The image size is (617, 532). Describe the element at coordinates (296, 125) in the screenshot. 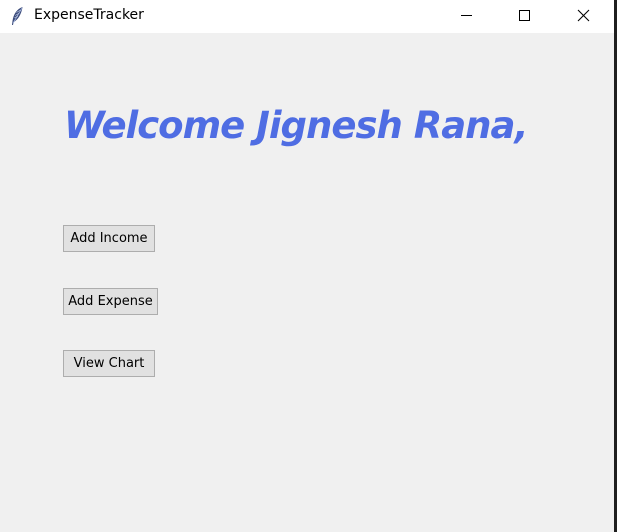

I see `welcome-heading: Welcome Jignesh Rana,` at that location.